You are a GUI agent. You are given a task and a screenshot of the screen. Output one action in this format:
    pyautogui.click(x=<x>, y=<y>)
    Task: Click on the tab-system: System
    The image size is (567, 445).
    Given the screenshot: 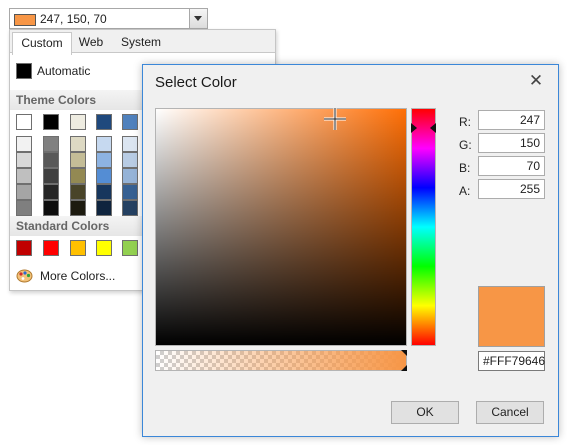 What is the action you would take?
    pyautogui.click(x=141, y=42)
    